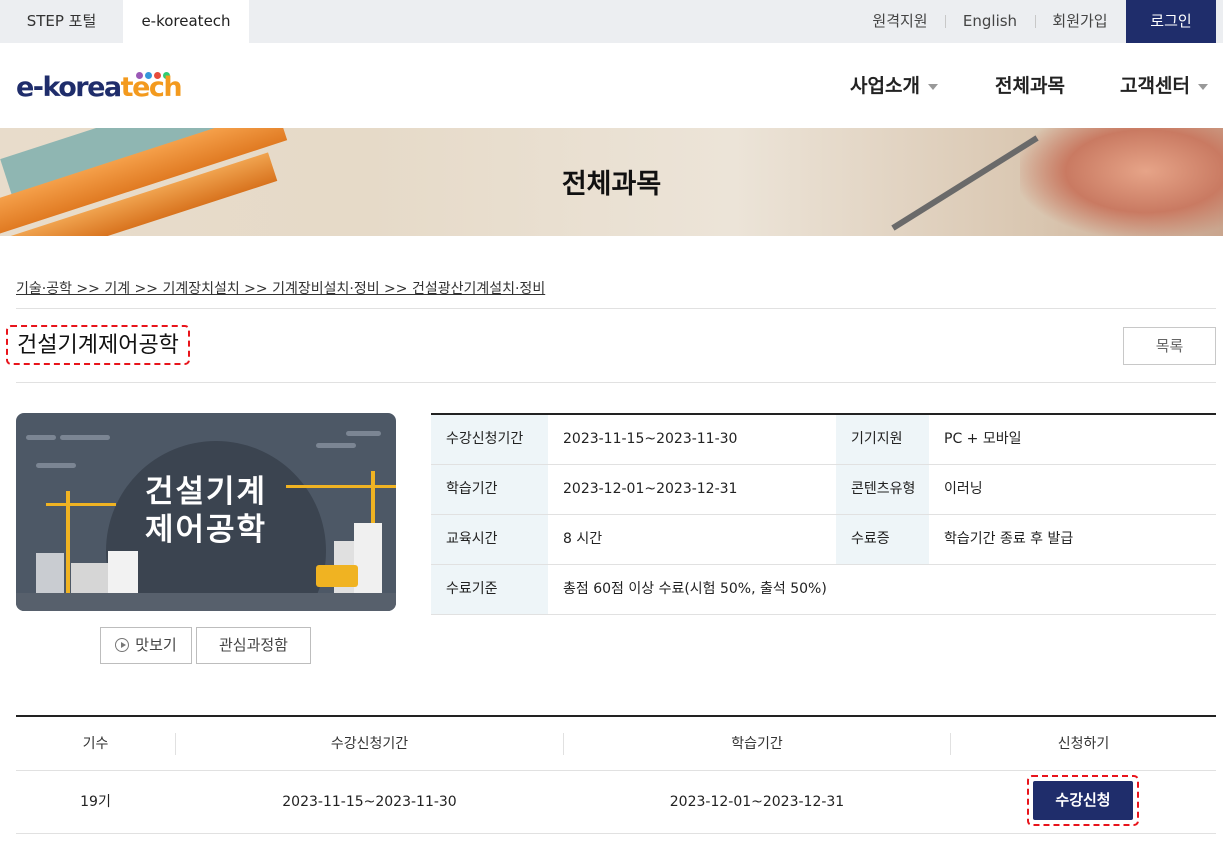  I want to click on info-label: 기기지원, so click(882, 439).